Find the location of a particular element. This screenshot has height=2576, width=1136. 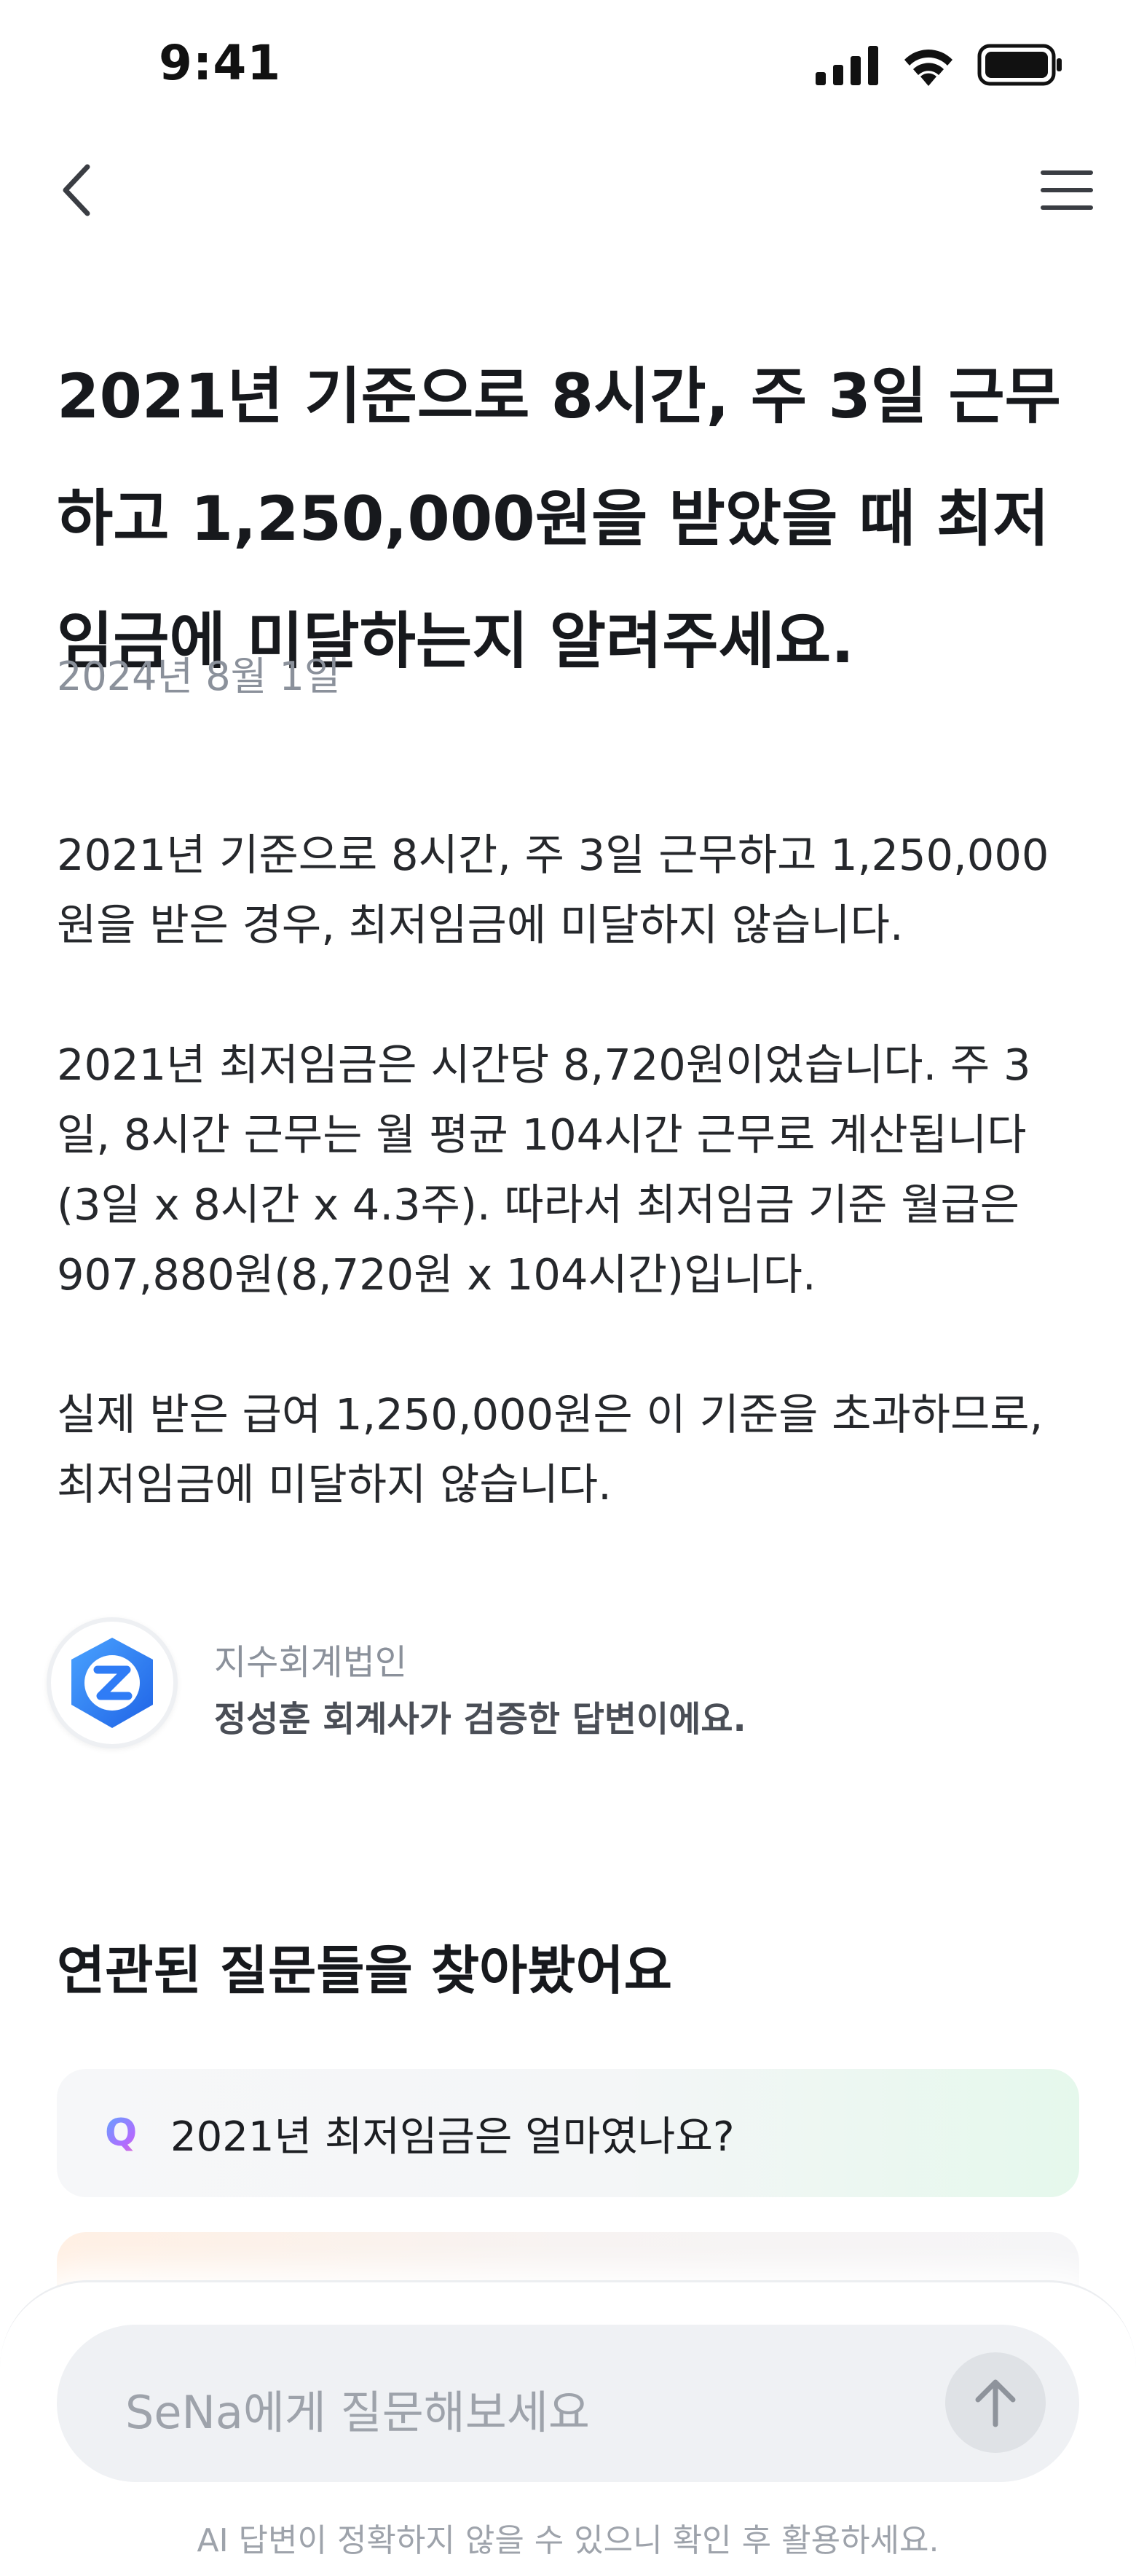

hamburger-menu-icon is located at coordinates (1067, 190).